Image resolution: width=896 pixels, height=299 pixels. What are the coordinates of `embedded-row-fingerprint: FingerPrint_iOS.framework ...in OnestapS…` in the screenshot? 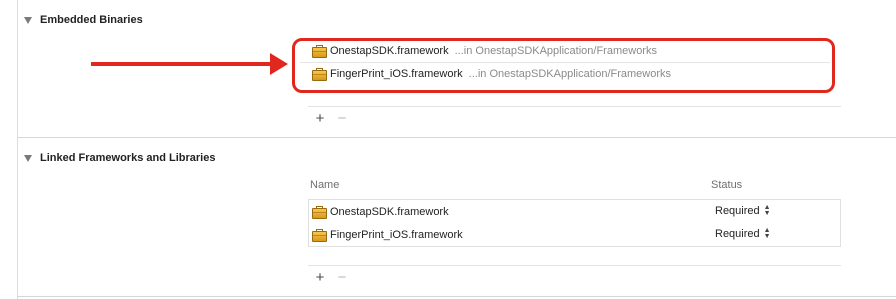 It's located at (491, 74).